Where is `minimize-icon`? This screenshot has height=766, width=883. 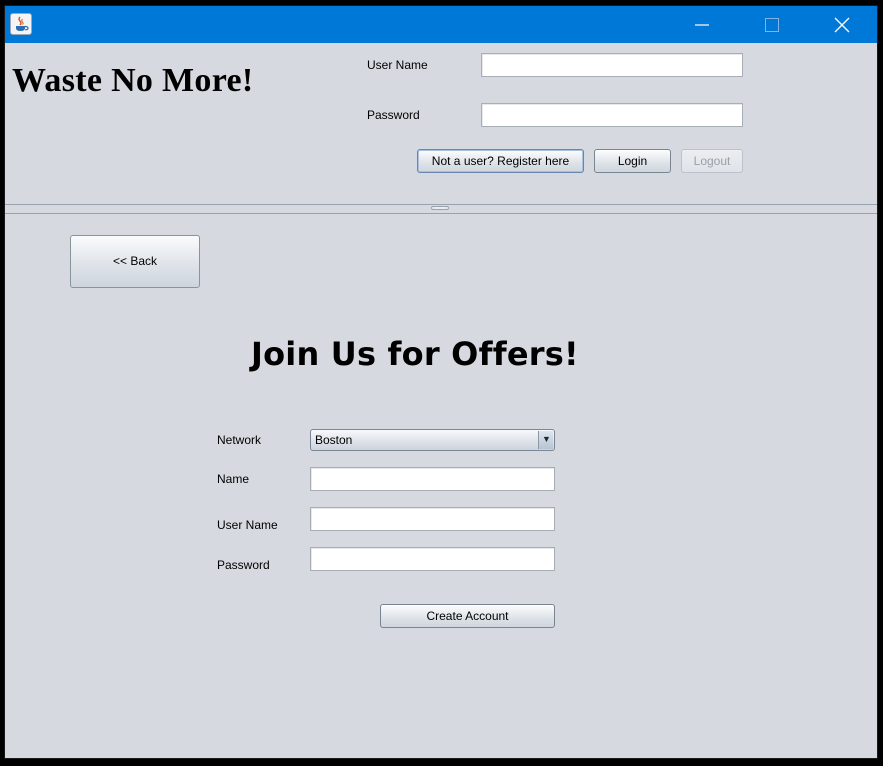 minimize-icon is located at coordinates (702, 25).